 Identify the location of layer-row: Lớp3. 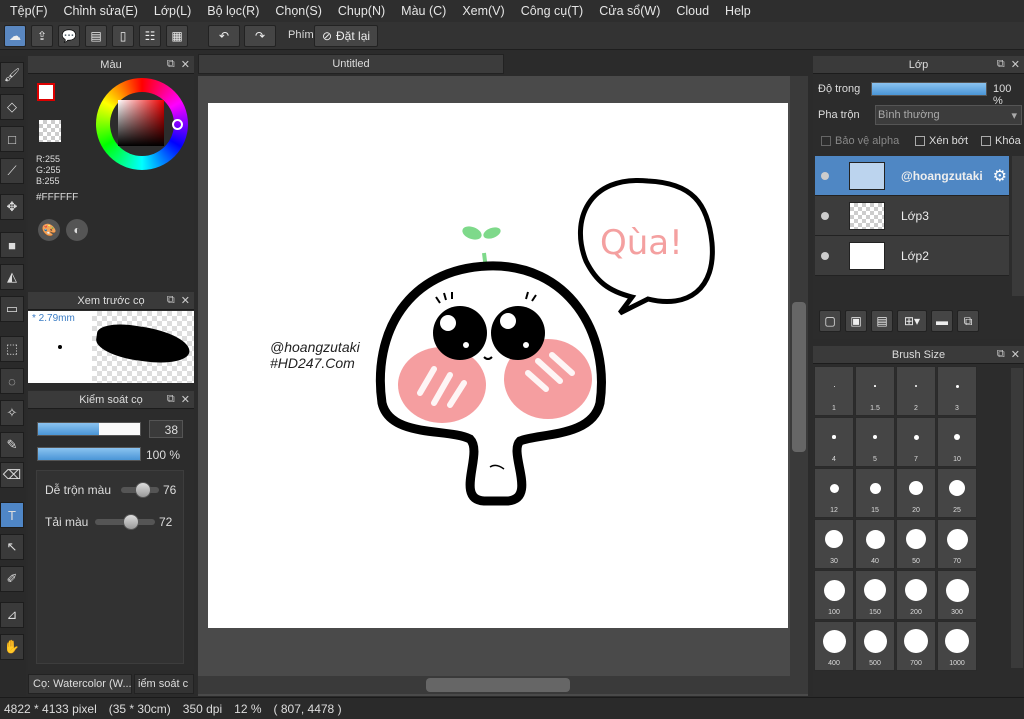
(912, 216).